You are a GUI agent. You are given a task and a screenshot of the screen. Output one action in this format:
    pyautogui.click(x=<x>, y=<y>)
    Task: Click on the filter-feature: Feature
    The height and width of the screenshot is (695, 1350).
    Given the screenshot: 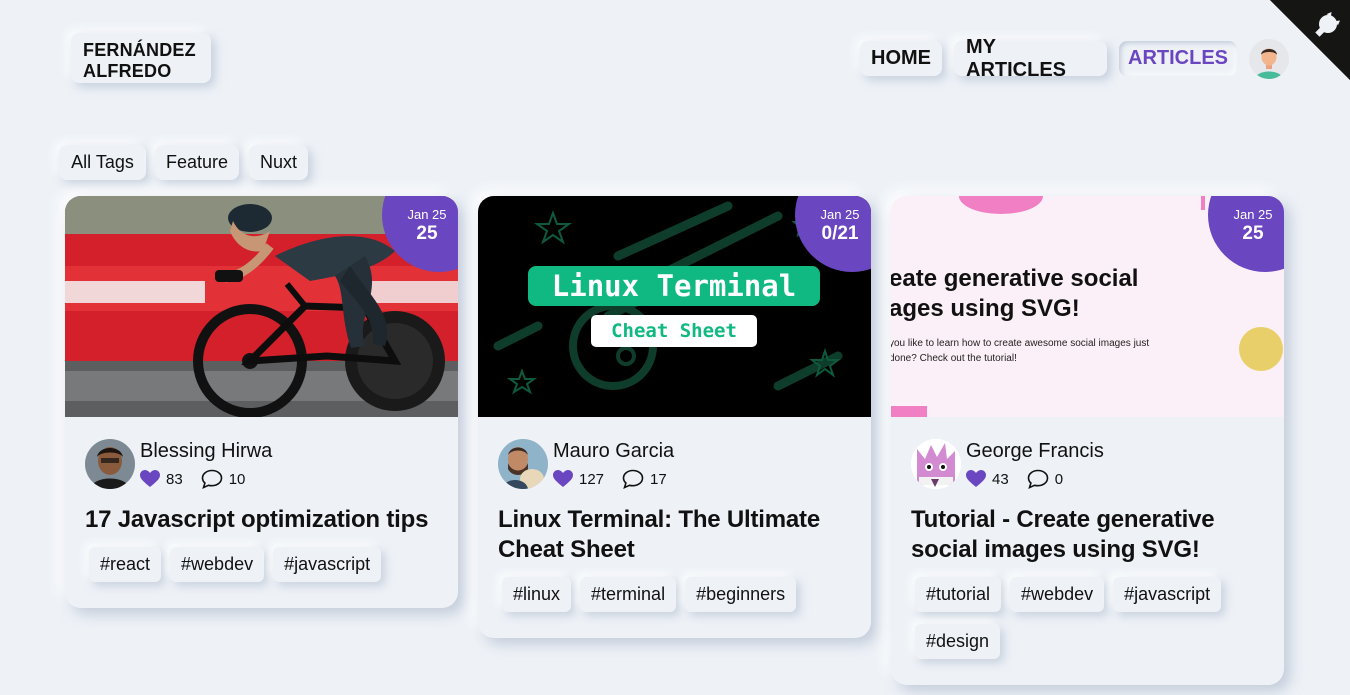 What is the action you would take?
    pyautogui.click(x=197, y=162)
    